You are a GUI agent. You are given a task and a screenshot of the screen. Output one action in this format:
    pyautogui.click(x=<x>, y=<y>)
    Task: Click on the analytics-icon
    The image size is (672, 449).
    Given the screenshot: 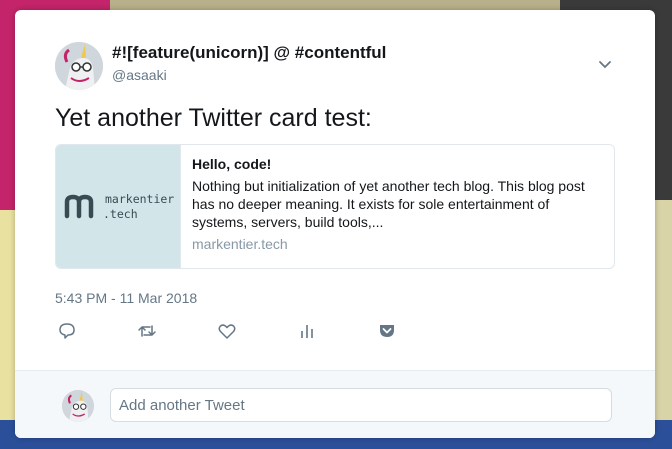 What is the action you would take?
    pyautogui.click(x=308, y=332)
    